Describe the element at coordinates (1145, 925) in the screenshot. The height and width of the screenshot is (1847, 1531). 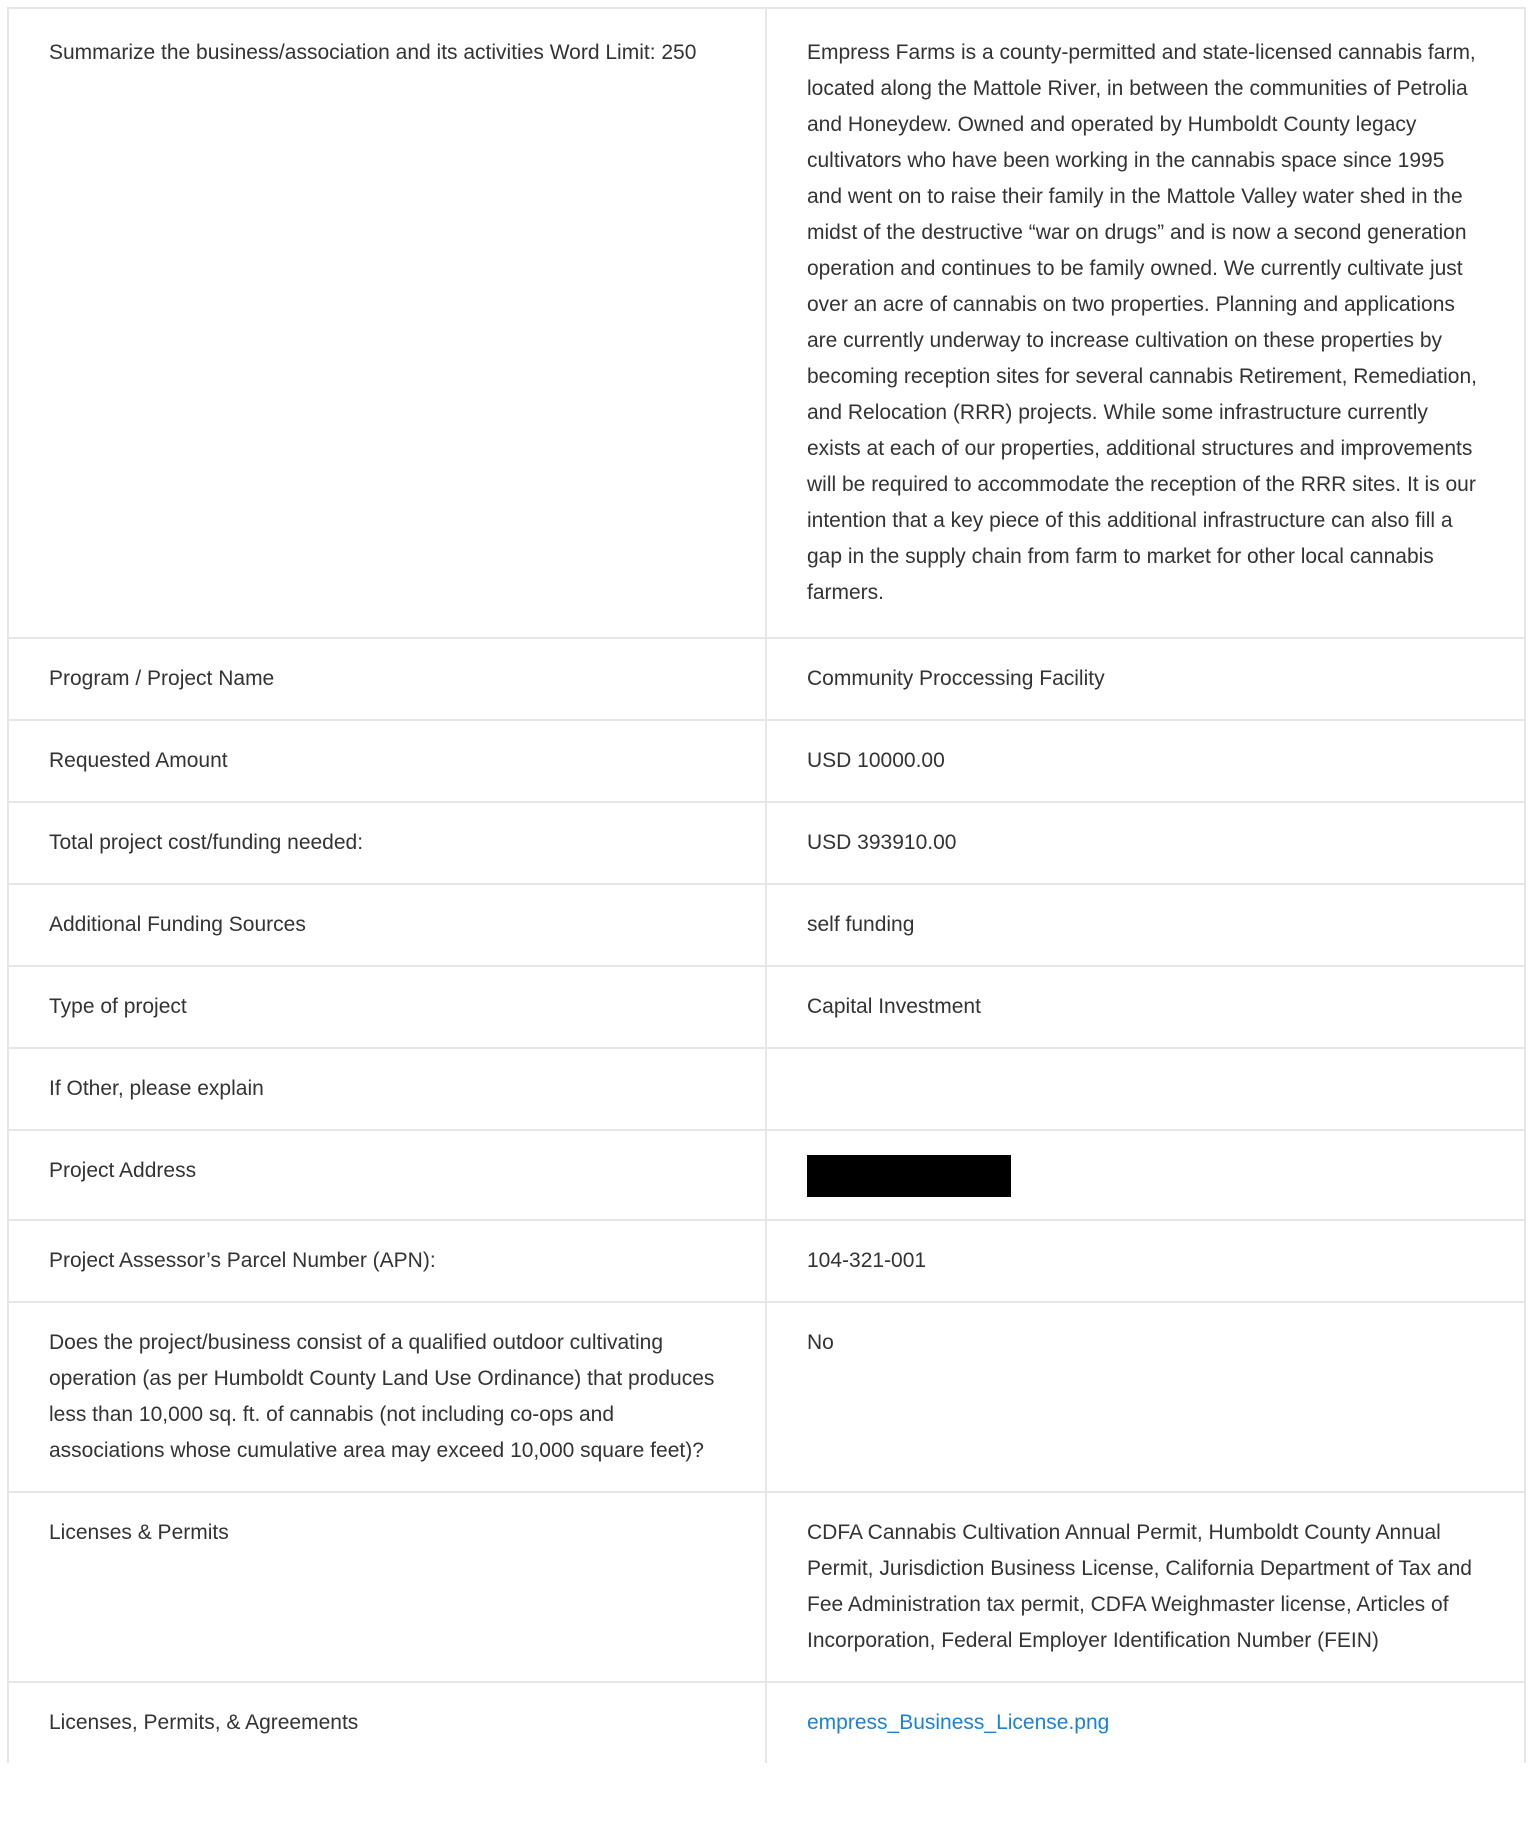
I see `additional-funding-value: self funding` at that location.